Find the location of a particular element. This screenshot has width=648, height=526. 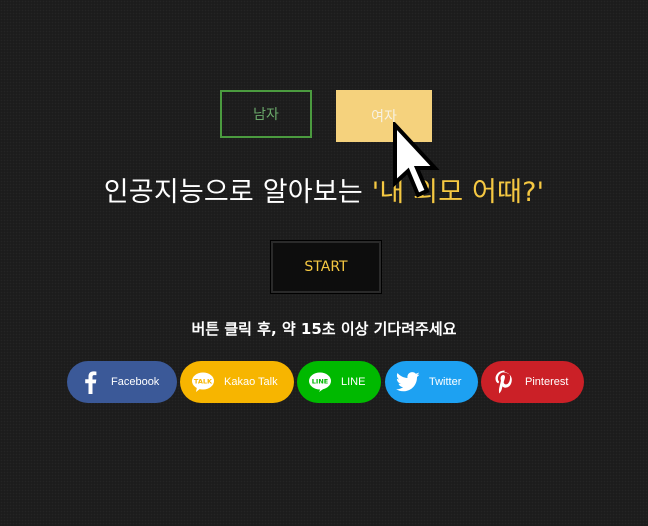

twitter-icon is located at coordinates (408, 382).